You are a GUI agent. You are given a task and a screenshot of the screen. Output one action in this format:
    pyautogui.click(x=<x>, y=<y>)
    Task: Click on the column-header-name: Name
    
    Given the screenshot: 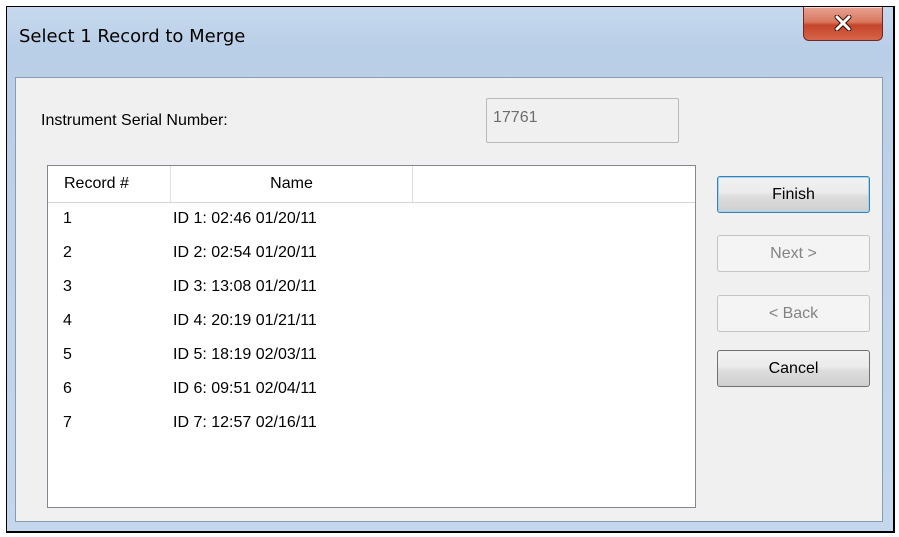 What is the action you would take?
    pyautogui.click(x=292, y=184)
    